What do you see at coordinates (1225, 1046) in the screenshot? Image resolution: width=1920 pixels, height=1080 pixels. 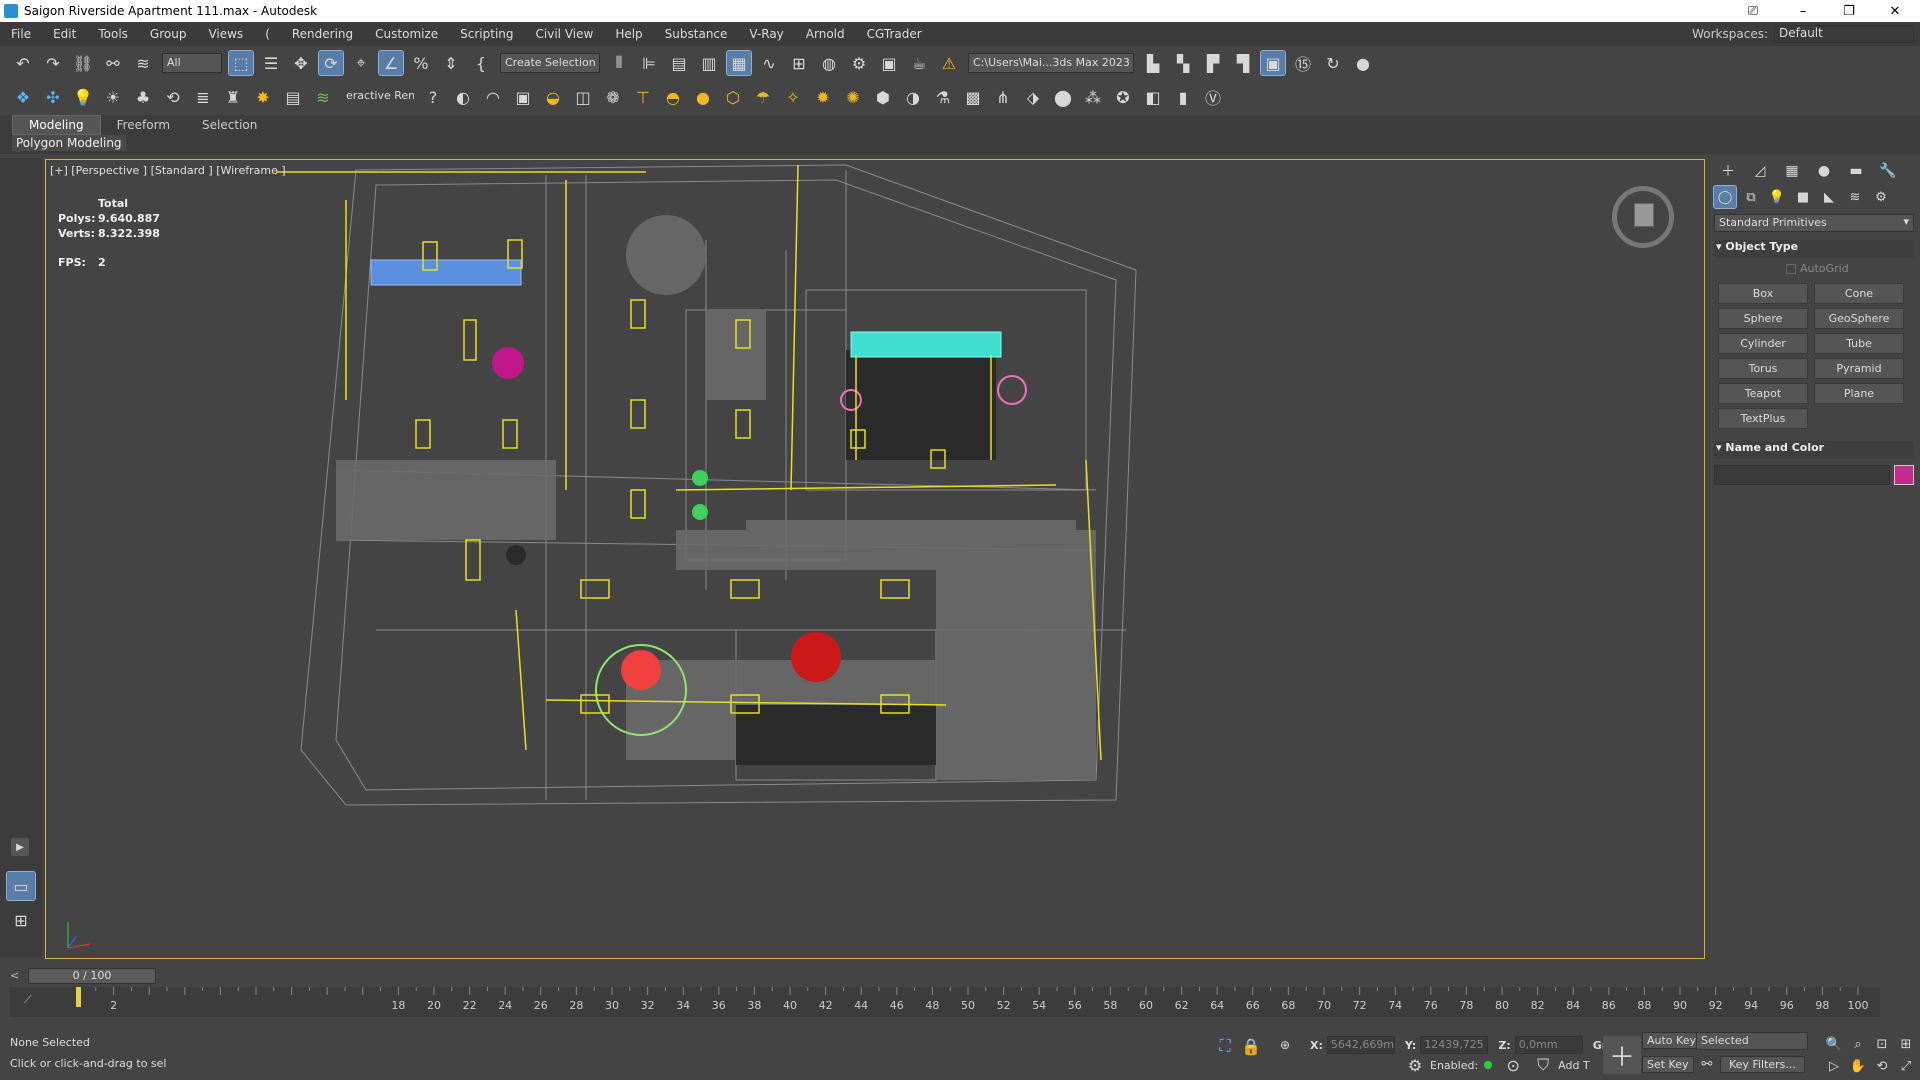 I see `isolate-icon: ⛶` at bounding box center [1225, 1046].